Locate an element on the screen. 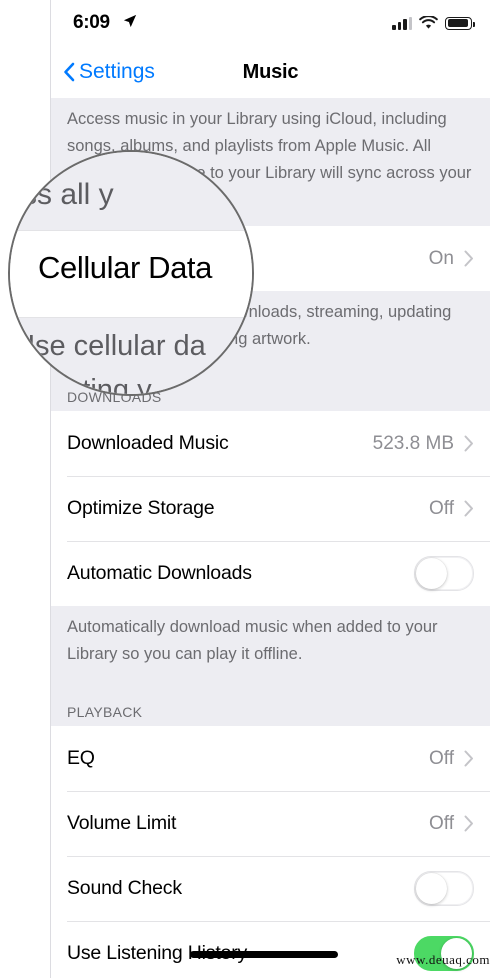  magnified-text-above: ss all y is located at coordinates (68, 194).